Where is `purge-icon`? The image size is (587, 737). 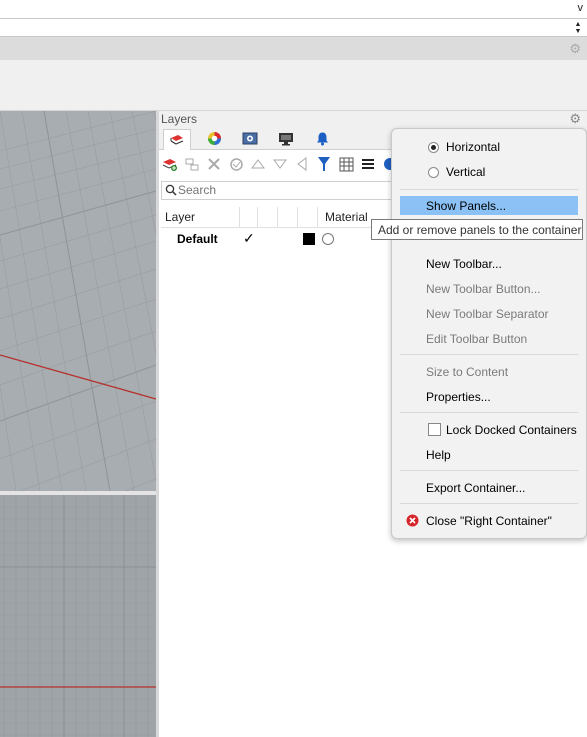 purge-icon is located at coordinates (236, 164).